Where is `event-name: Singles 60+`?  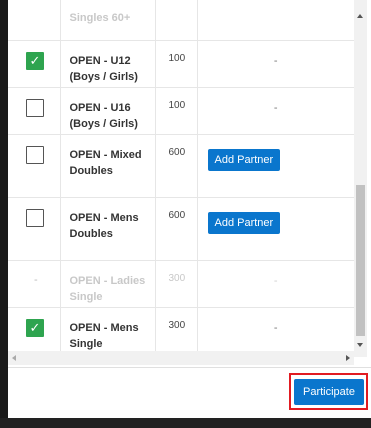
event-name: Singles 60+ is located at coordinates (108, 20).